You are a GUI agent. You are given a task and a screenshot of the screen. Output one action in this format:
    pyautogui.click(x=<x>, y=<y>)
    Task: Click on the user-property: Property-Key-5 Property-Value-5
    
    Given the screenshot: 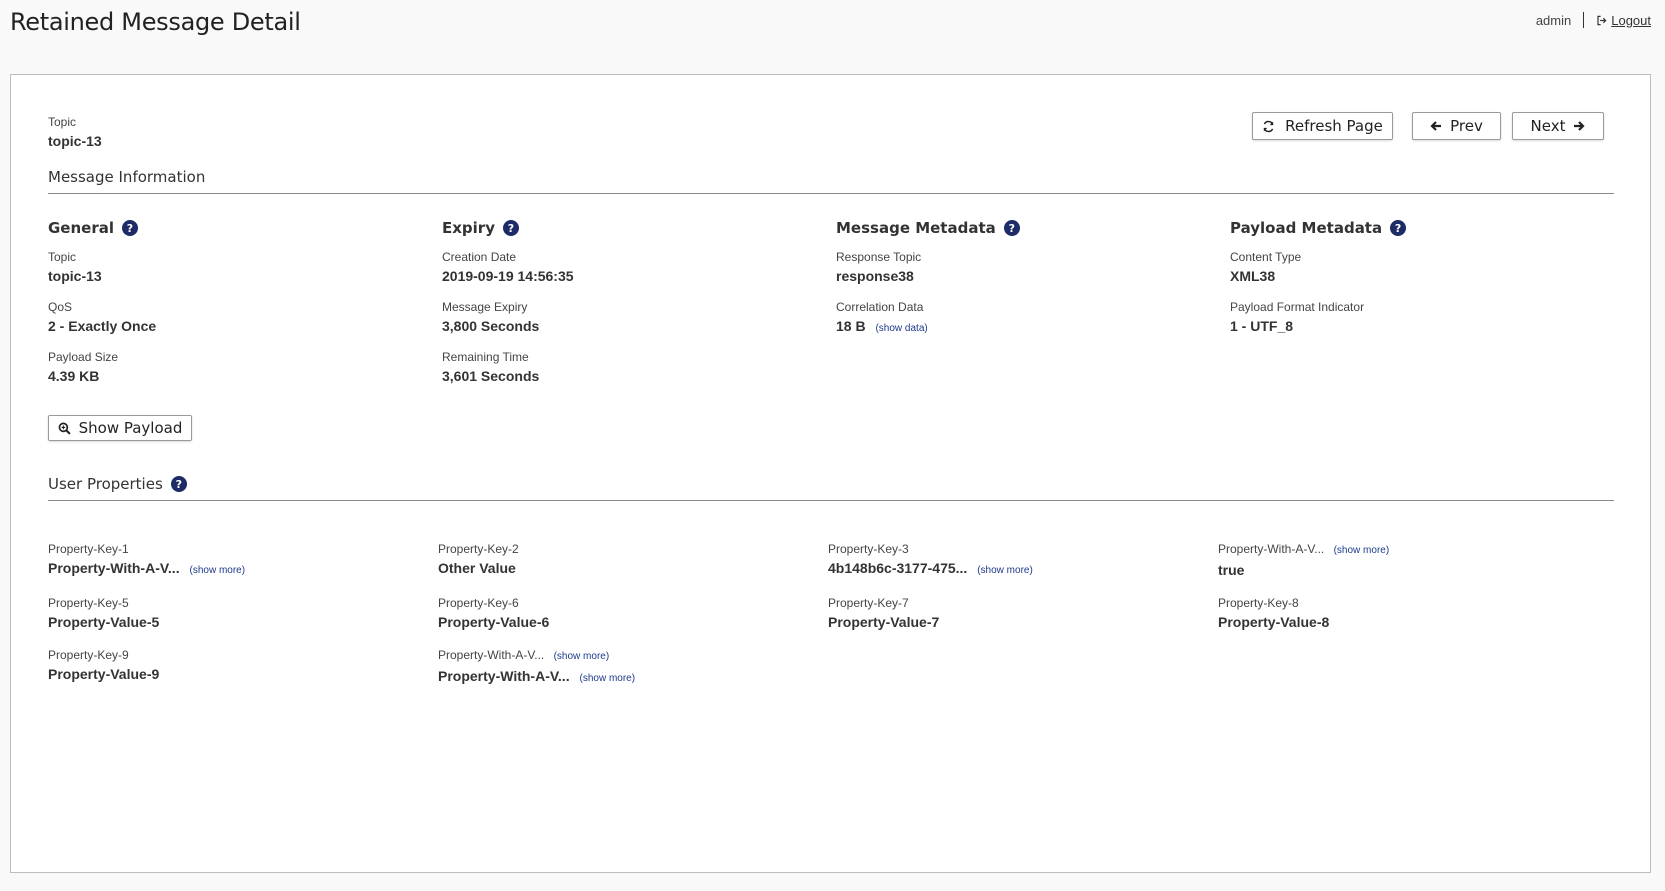 What is the action you would take?
    pyautogui.click(x=228, y=613)
    